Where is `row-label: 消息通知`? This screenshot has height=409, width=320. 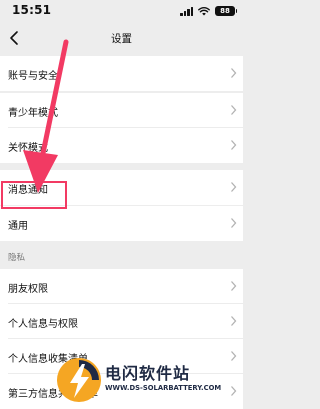
row-label: 消息通知 is located at coordinates (28, 190).